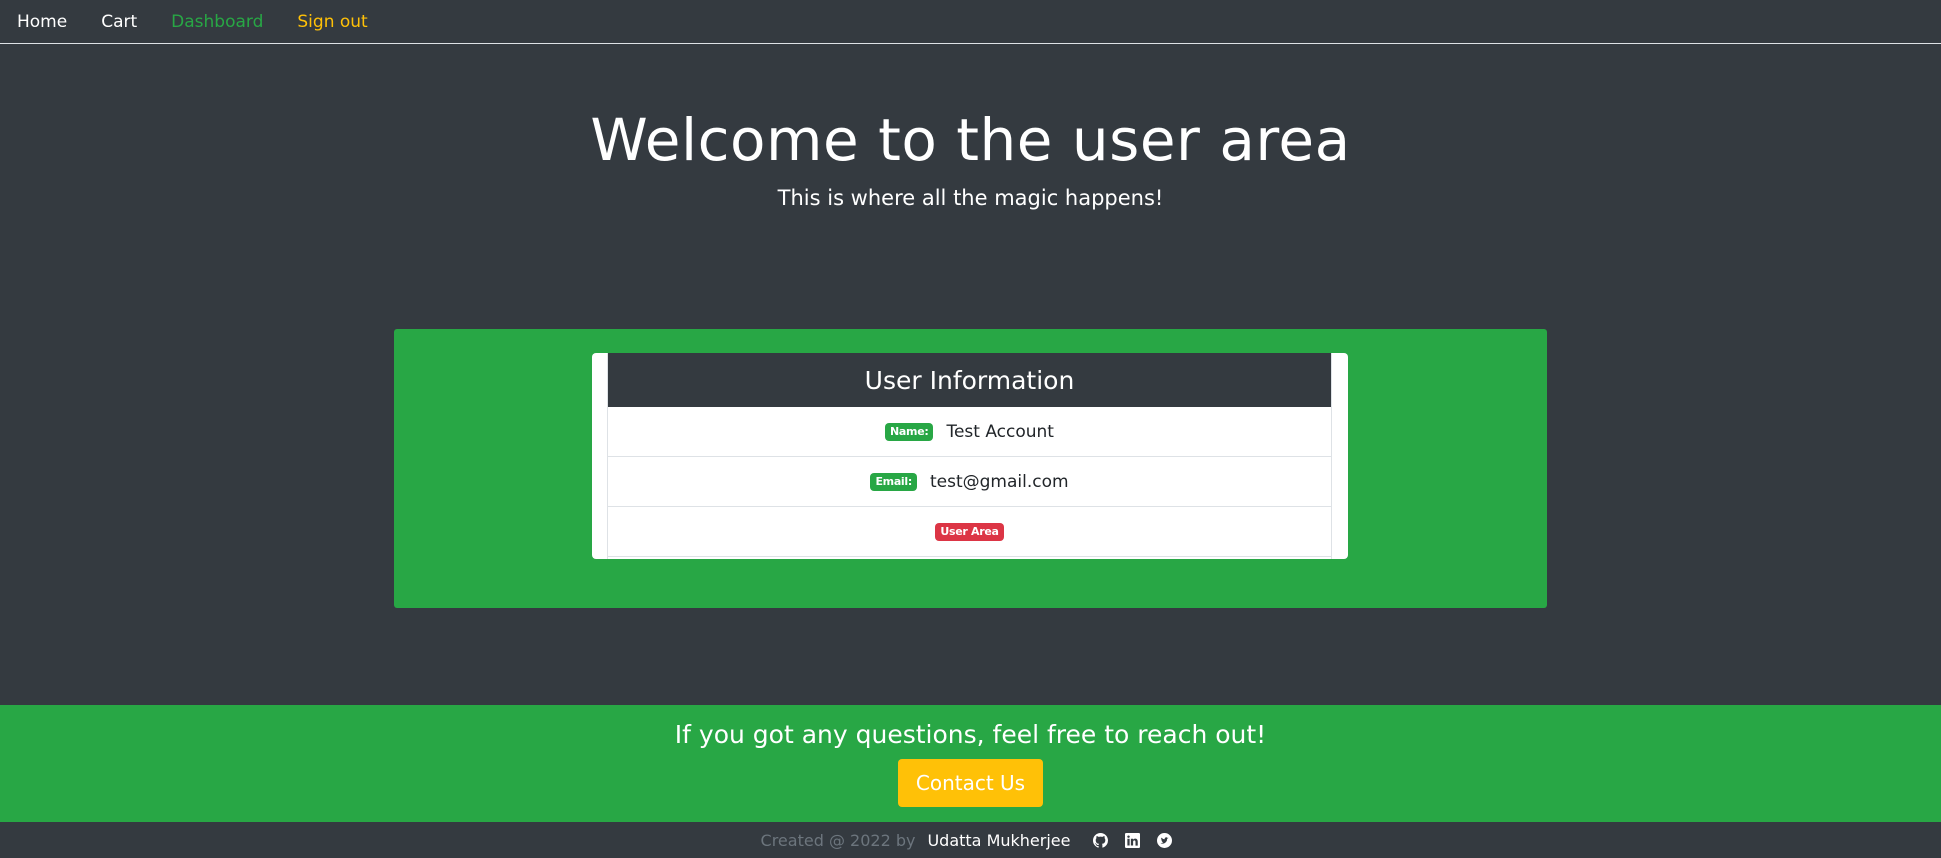  Describe the element at coordinates (1164, 840) in the screenshot. I see `twitter-icon` at that location.